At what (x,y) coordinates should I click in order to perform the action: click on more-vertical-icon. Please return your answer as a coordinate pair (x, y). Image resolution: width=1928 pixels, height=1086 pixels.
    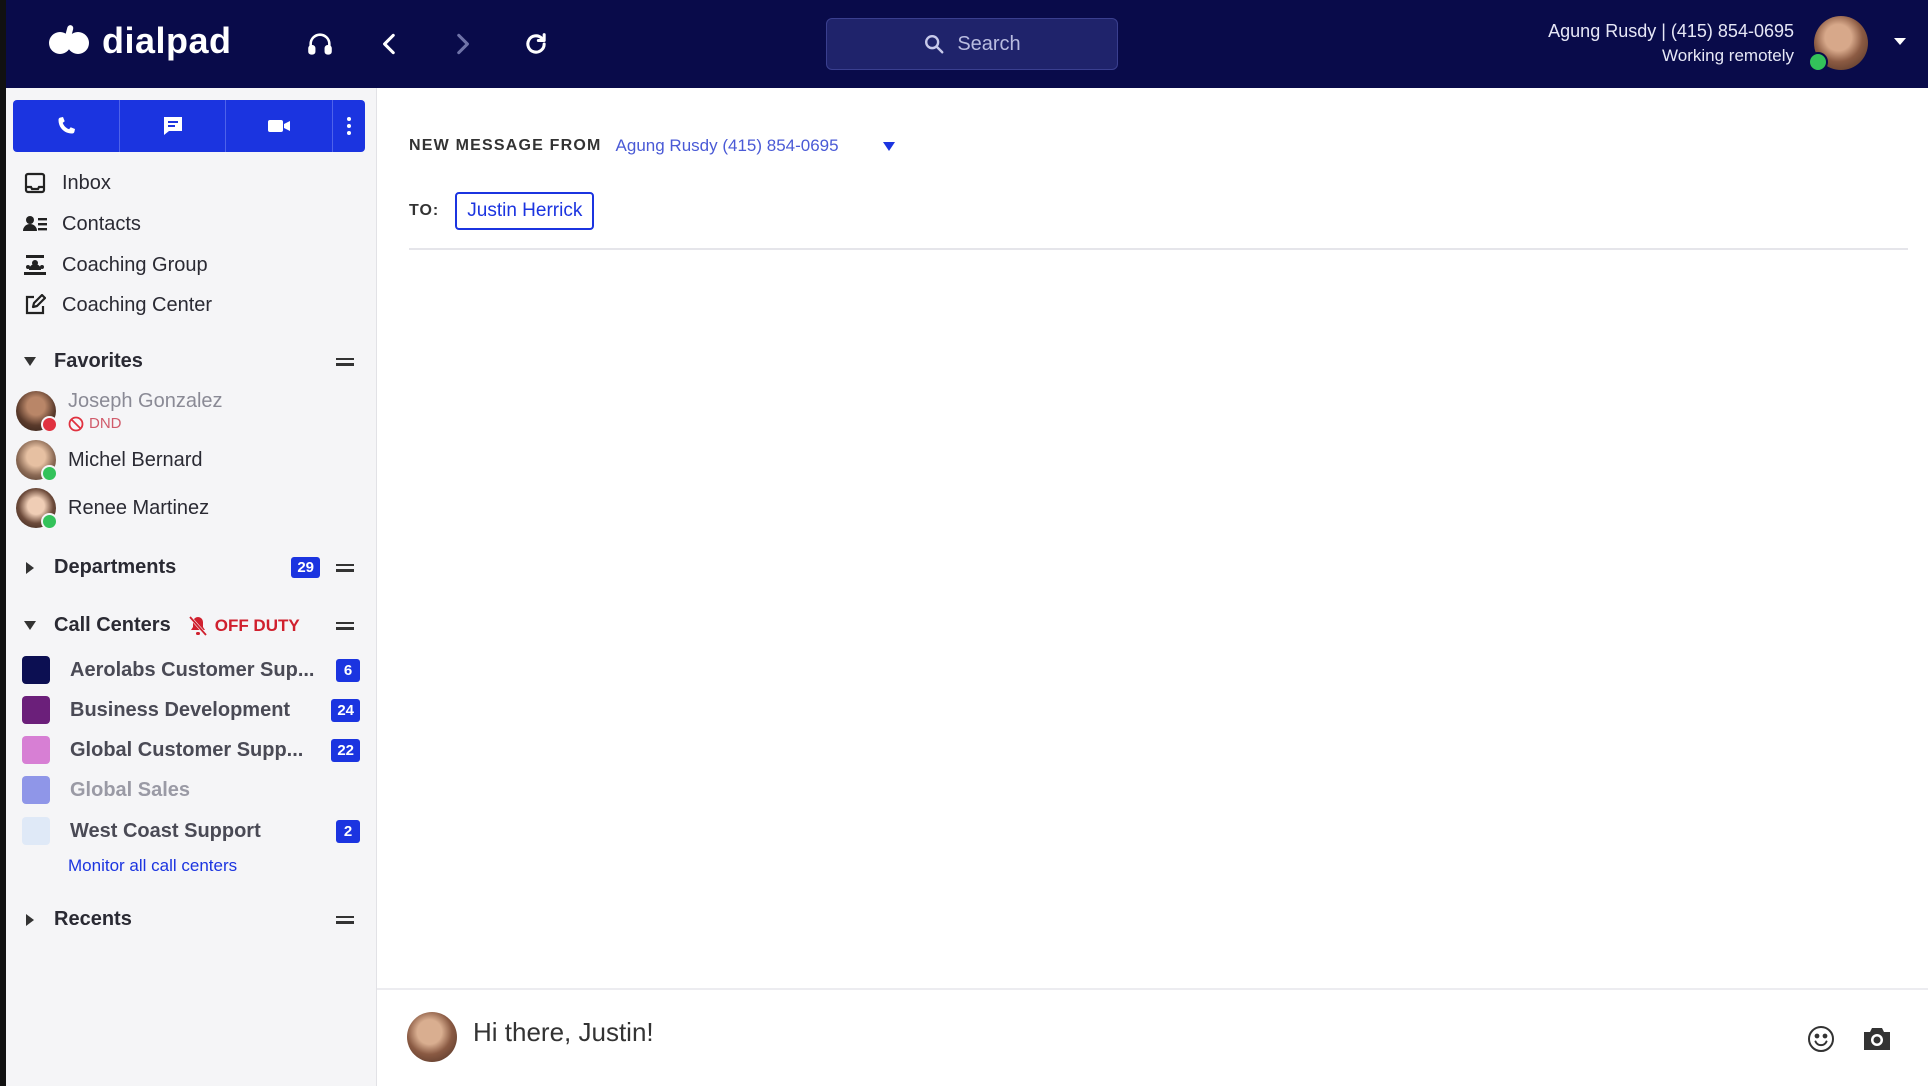
    Looking at the image, I should click on (349, 126).